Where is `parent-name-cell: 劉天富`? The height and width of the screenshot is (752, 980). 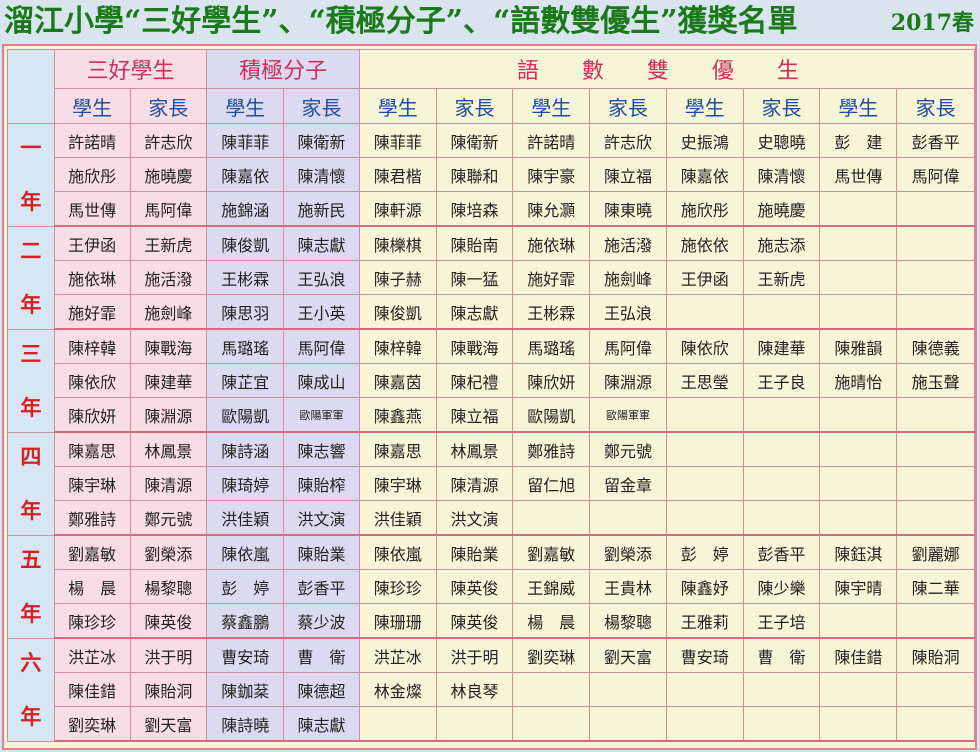 parent-name-cell: 劉天富 is located at coordinates (628, 655).